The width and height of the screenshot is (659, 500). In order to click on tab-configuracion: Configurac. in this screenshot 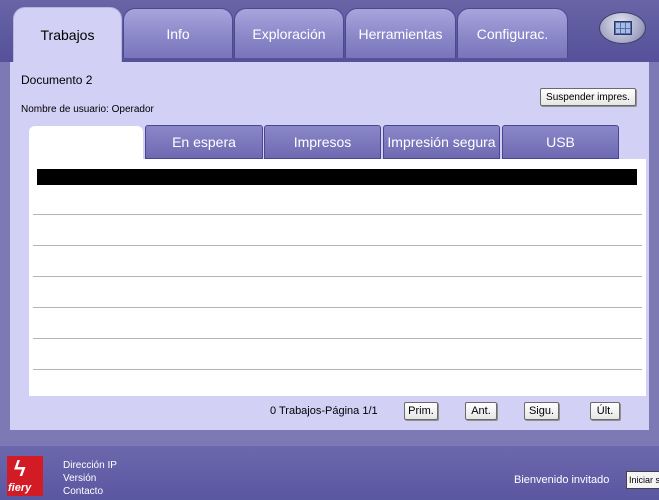, I will do `click(512, 33)`.